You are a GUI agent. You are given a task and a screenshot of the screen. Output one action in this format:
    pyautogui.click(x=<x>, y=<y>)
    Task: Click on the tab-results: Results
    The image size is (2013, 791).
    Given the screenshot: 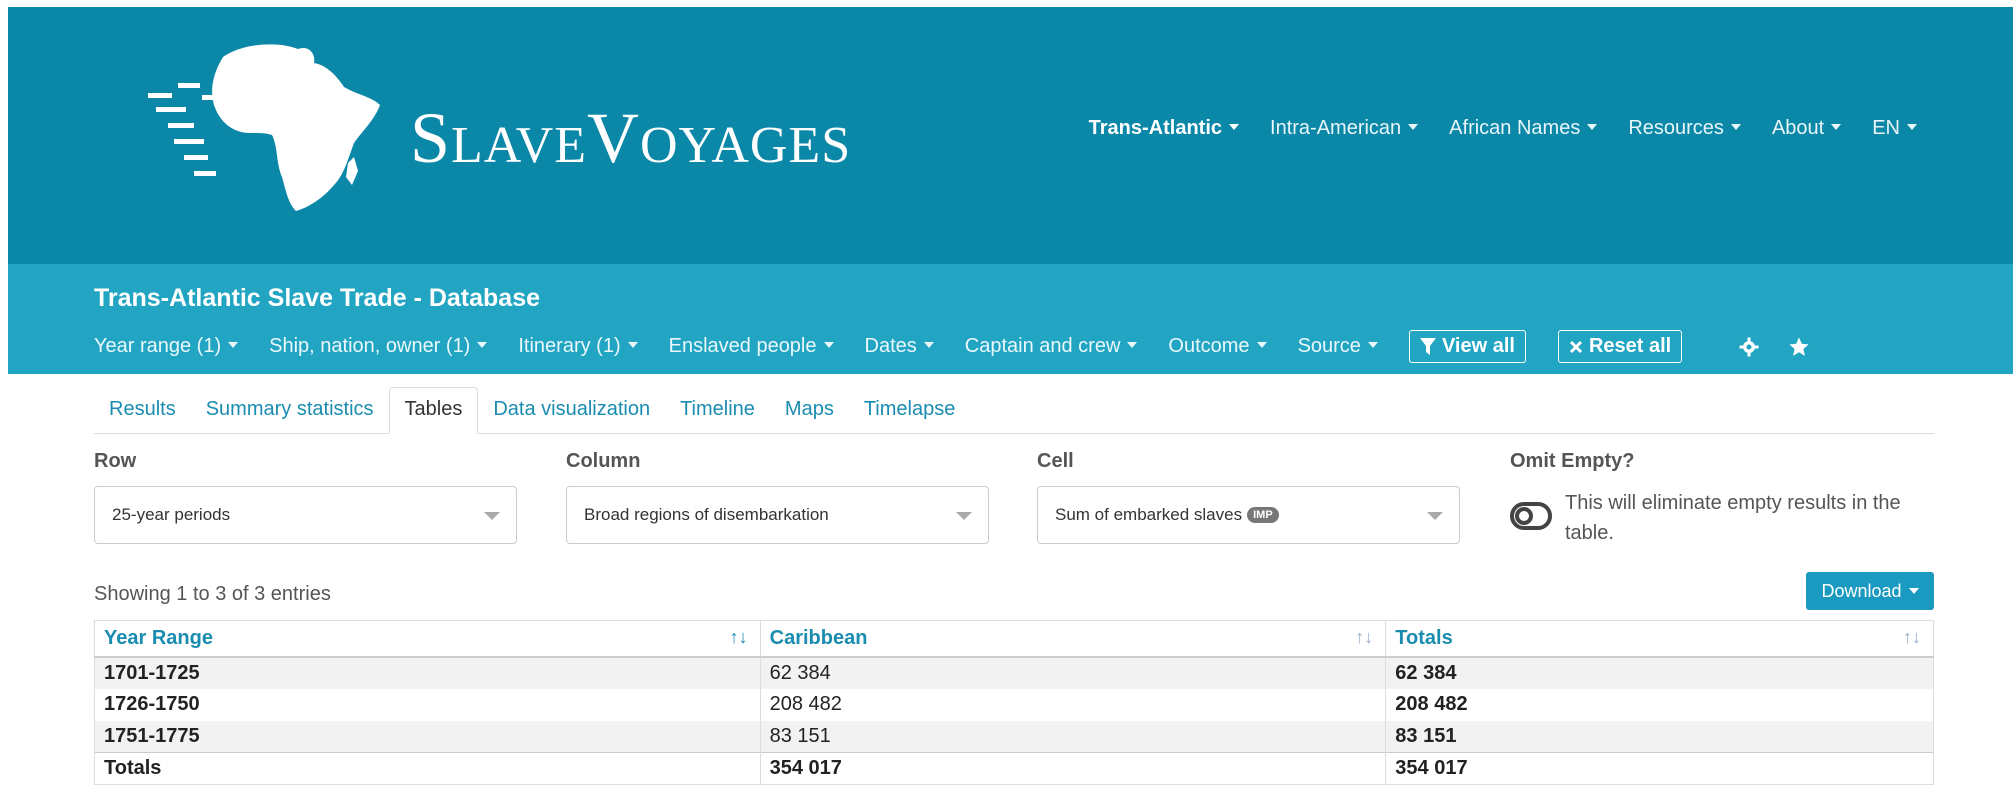 What is the action you would take?
    pyautogui.click(x=142, y=410)
    